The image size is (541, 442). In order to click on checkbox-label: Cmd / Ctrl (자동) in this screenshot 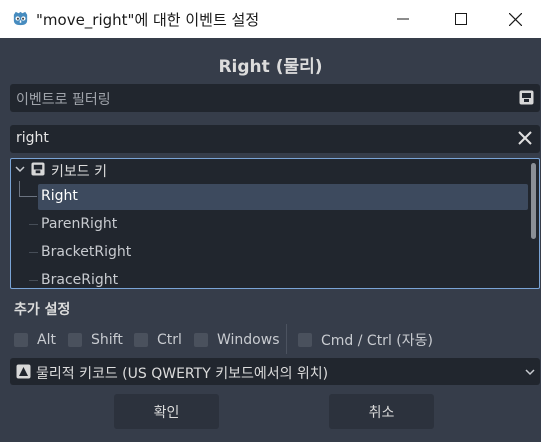, I will do `click(377, 341)`.